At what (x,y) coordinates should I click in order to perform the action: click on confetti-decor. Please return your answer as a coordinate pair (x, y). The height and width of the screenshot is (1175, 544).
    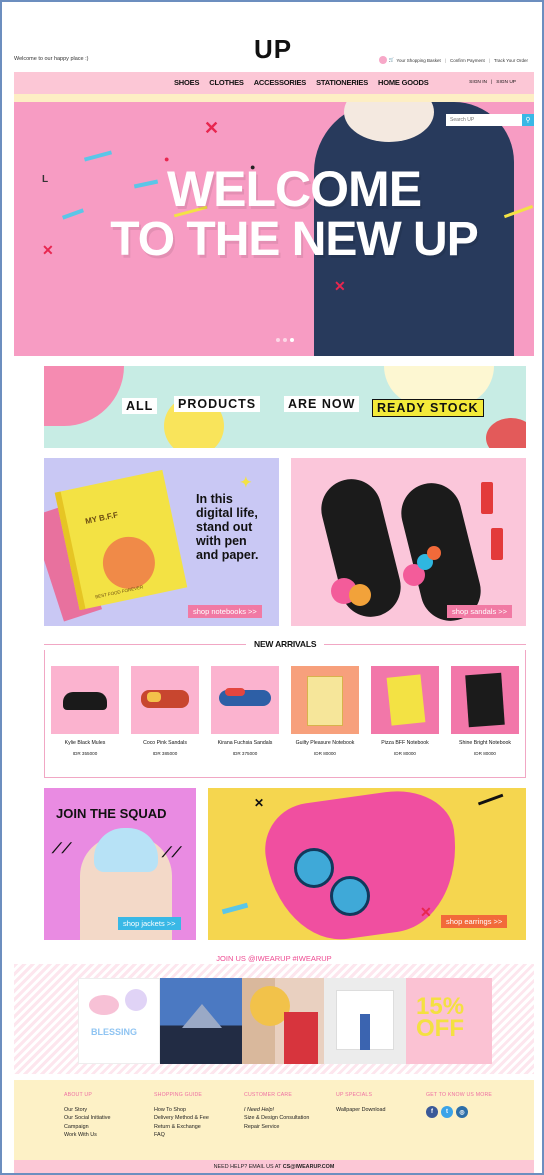
    Looking at the image, I should click on (235, 908).